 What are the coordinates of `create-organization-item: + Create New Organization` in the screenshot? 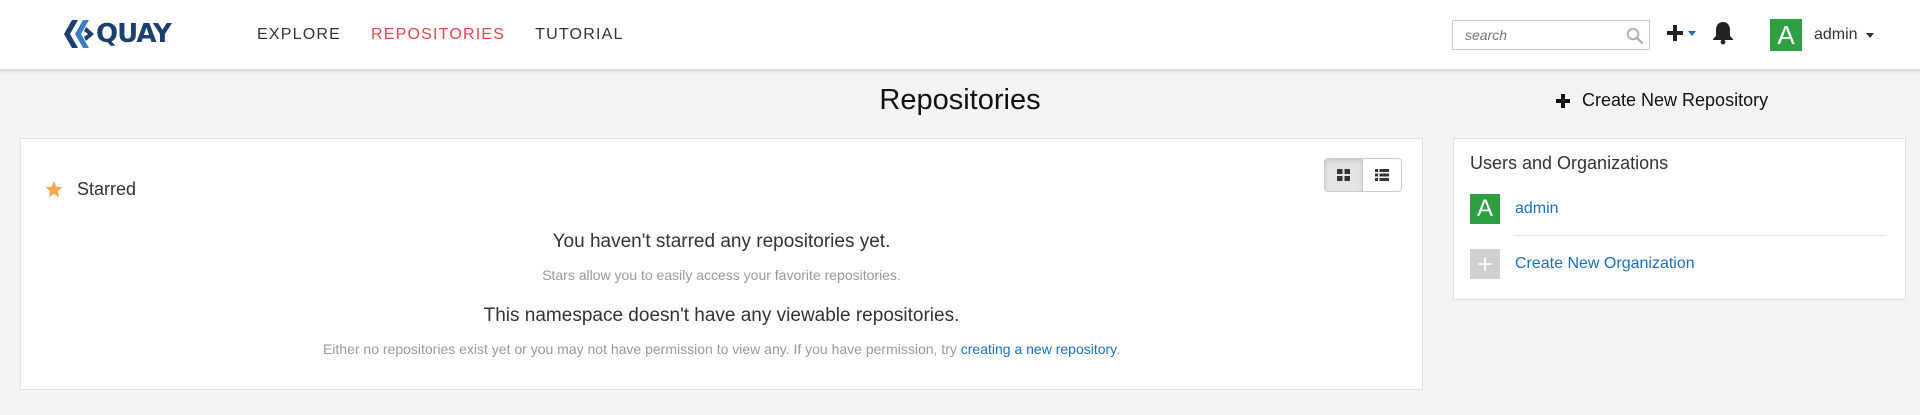 It's located at (1582, 264).